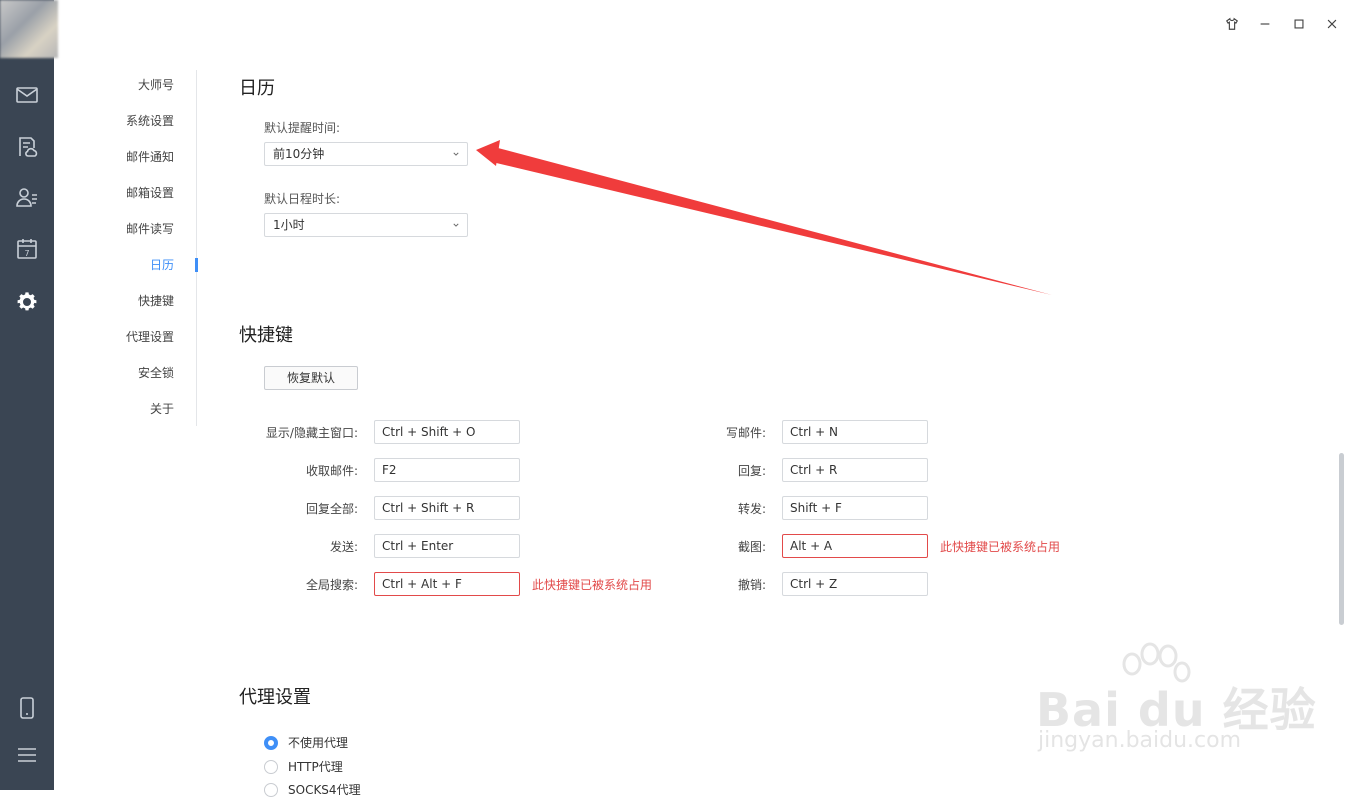  What do you see at coordinates (257, 88) in the screenshot?
I see `calendar-section-title: 日历` at bounding box center [257, 88].